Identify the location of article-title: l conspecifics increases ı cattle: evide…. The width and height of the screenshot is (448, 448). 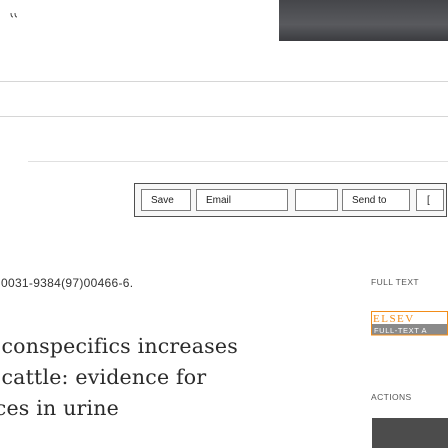
(139, 377).